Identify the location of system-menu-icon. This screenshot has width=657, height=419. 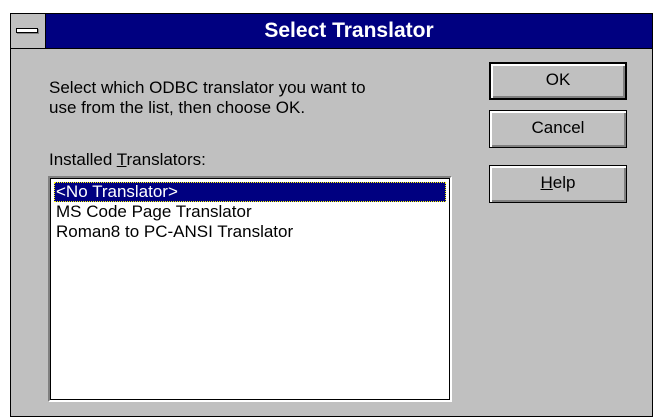
(27, 30).